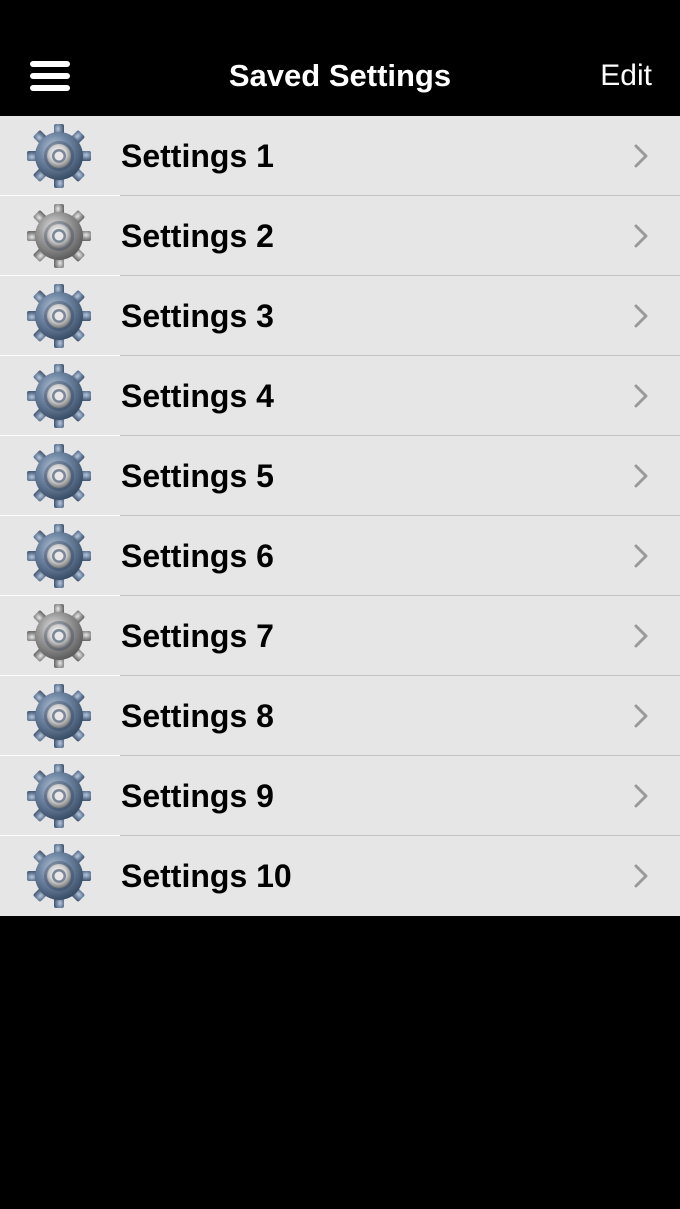 This screenshot has height=1209, width=680. What do you see at coordinates (340, 156) in the screenshot?
I see `settings-list-item-1: Settings 1` at bounding box center [340, 156].